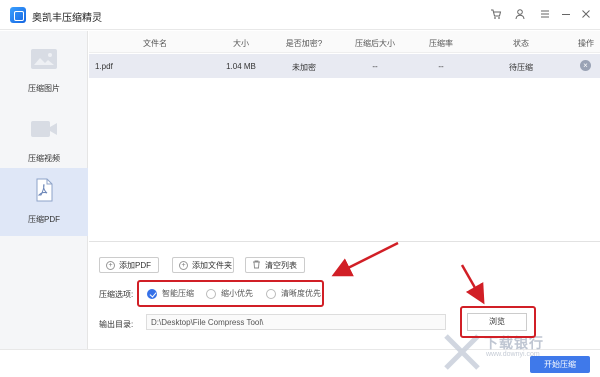 The height and width of the screenshot is (377, 600). Describe the element at coordinates (365, 259) in the screenshot. I see `arrow-to-options` at that location.